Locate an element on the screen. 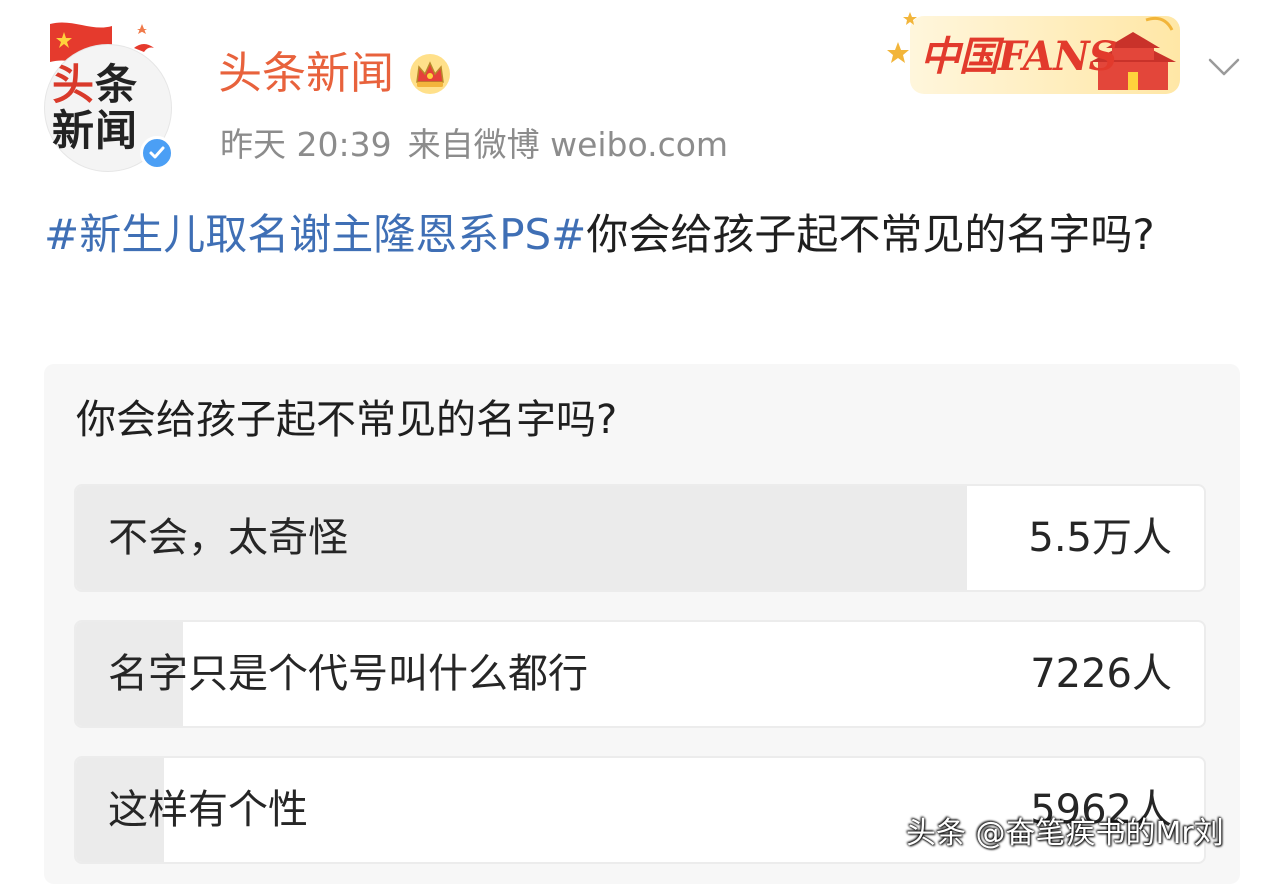 The width and height of the screenshot is (1280, 884). avatar-char-tou: 头 is located at coordinates (74, 84).